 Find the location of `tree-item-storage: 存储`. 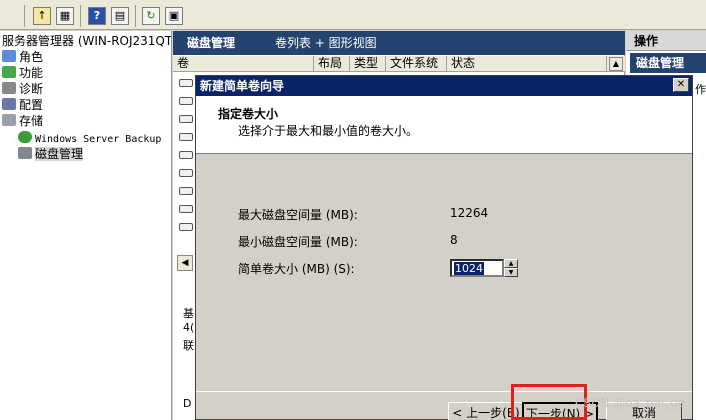

tree-item-storage: 存储 is located at coordinates (22, 121).